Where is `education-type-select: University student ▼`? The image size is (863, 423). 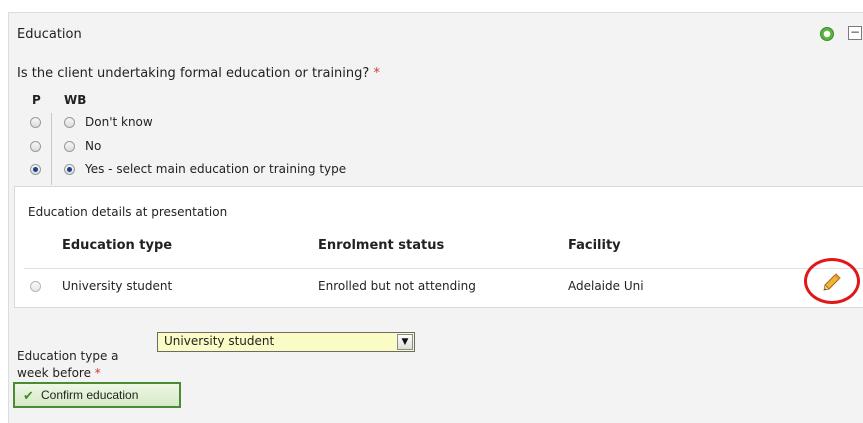
education-type-select: University student ▼ is located at coordinates (286, 342).